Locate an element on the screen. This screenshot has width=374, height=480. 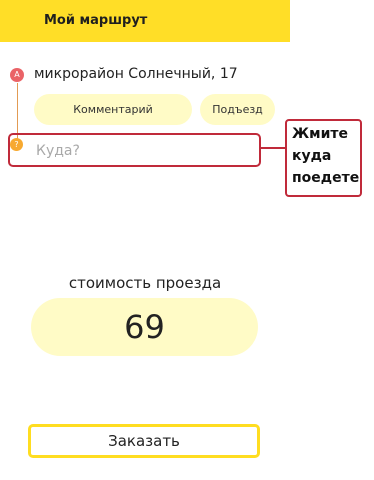
destination-field-highlight is located at coordinates (134, 150).